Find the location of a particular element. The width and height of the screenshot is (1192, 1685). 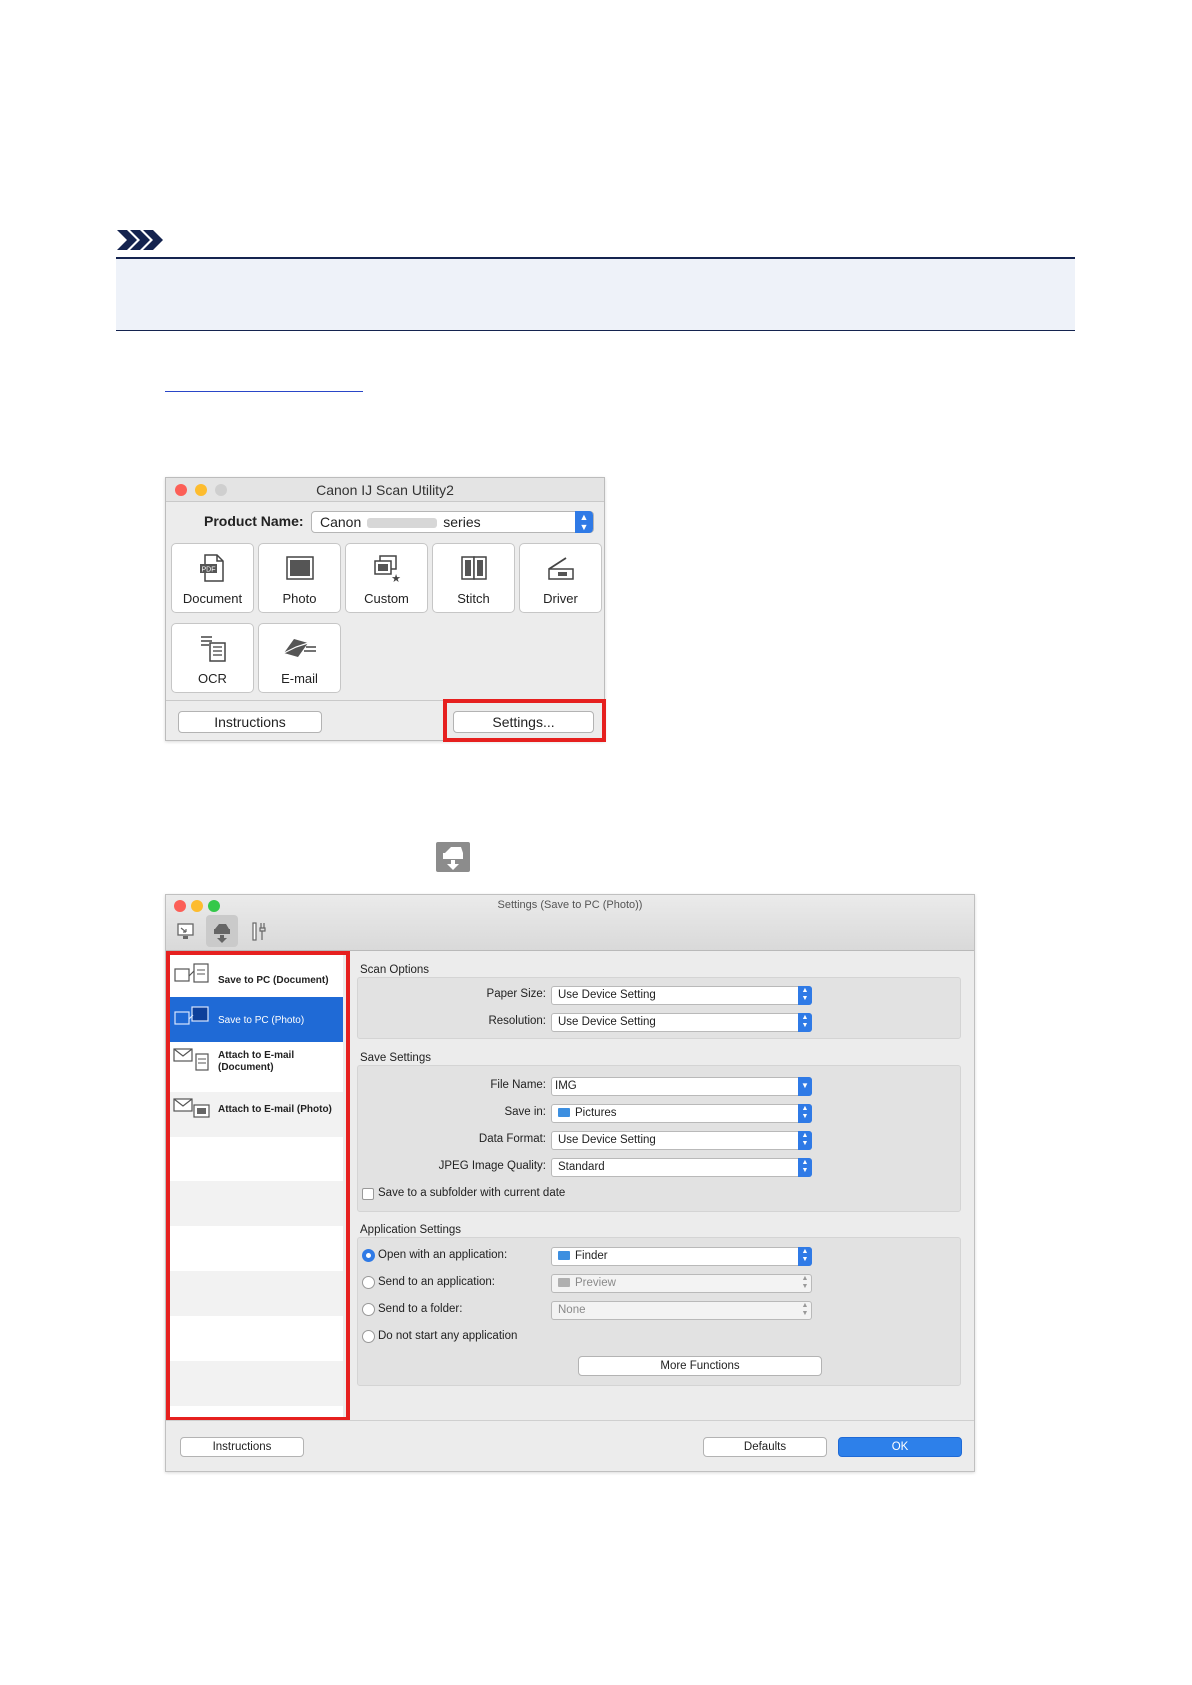

open-with-app-select: Finder ▲ ▼ is located at coordinates (681, 1256).